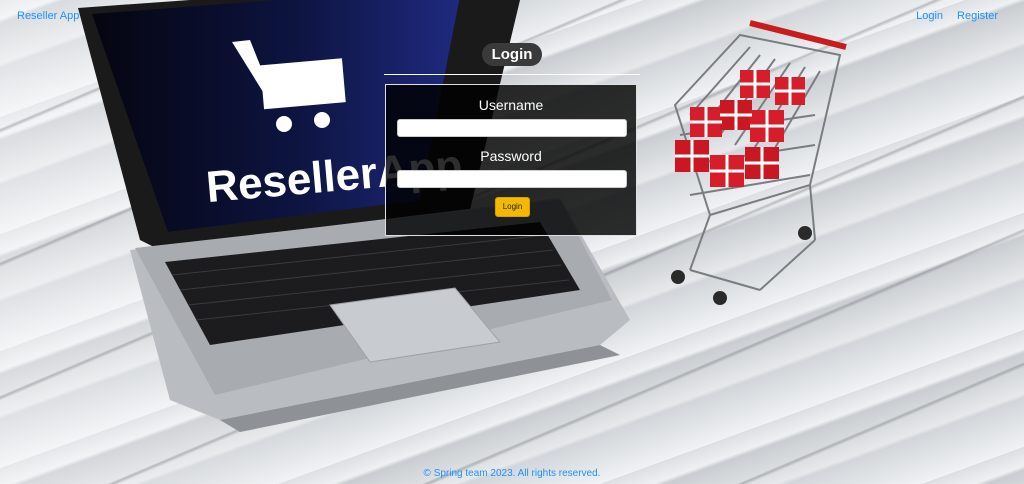 The image size is (1024, 484). Describe the element at coordinates (977, 16) in the screenshot. I see `nav-register-link: Register` at that location.